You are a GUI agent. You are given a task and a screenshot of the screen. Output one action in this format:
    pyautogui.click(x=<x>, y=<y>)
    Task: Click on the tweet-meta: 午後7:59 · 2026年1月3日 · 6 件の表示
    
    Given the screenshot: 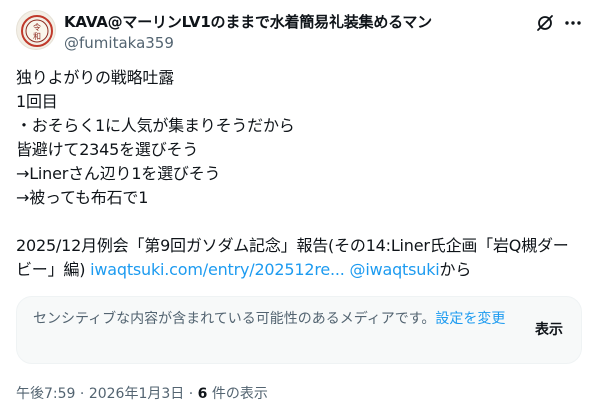 What is the action you would take?
    pyautogui.click(x=142, y=393)
    